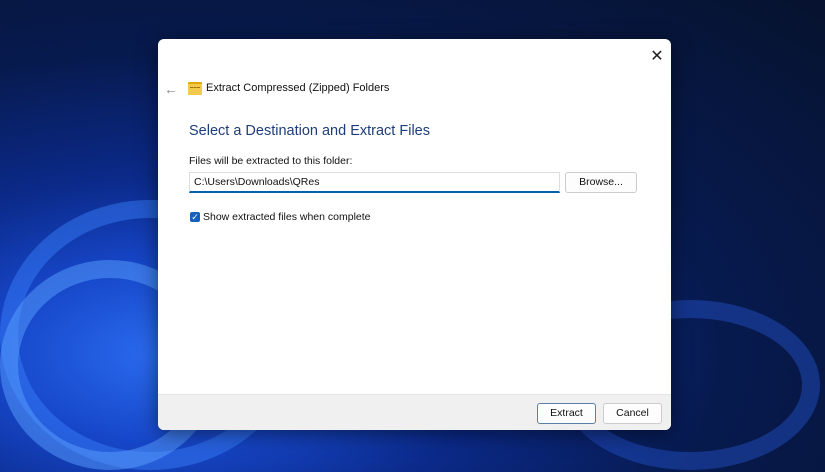 The width and height of the screenshot is (825, 472). Describe the element at coordinates (171, 89) in the screenshot. I see `back-arrow-icon: ←` at that location.